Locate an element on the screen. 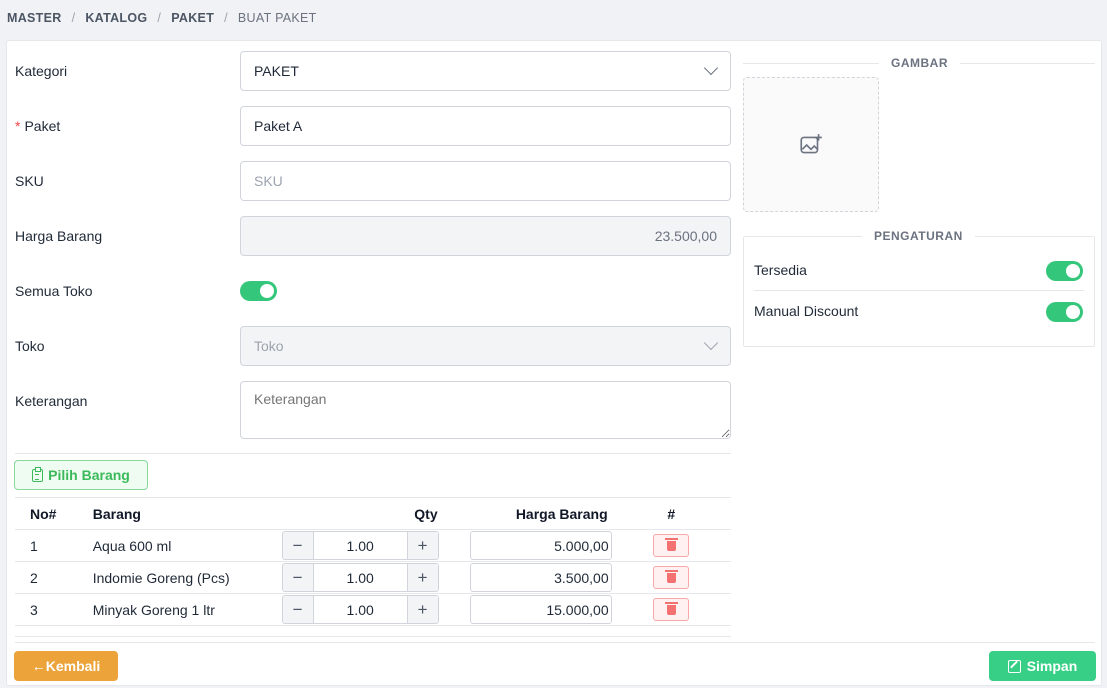 The image size is (1107, 688). table-header-row: No# Barang Qty Harga Barang # is located at coordinates (373, 513).